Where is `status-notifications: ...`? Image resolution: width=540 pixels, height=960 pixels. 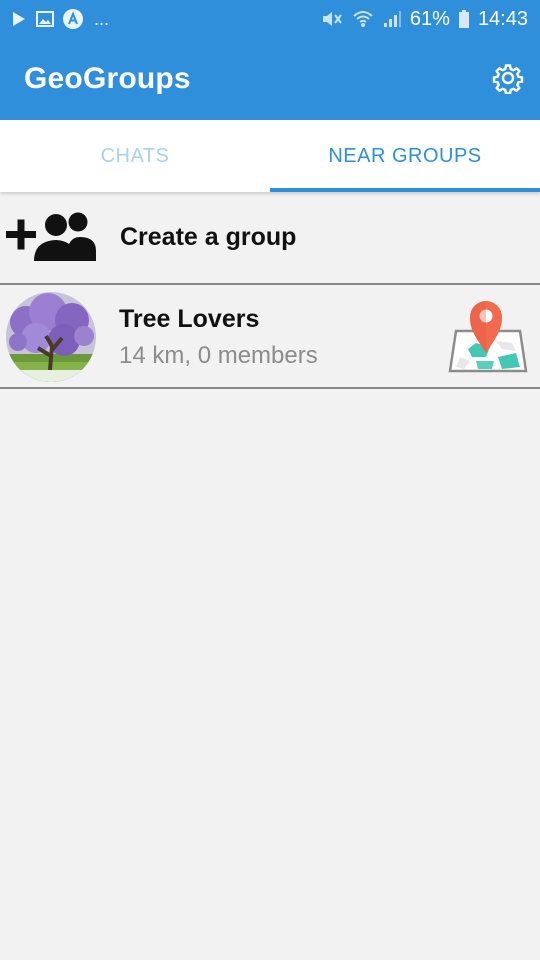 status-notifications: ... is located at coordinates (59, 19).